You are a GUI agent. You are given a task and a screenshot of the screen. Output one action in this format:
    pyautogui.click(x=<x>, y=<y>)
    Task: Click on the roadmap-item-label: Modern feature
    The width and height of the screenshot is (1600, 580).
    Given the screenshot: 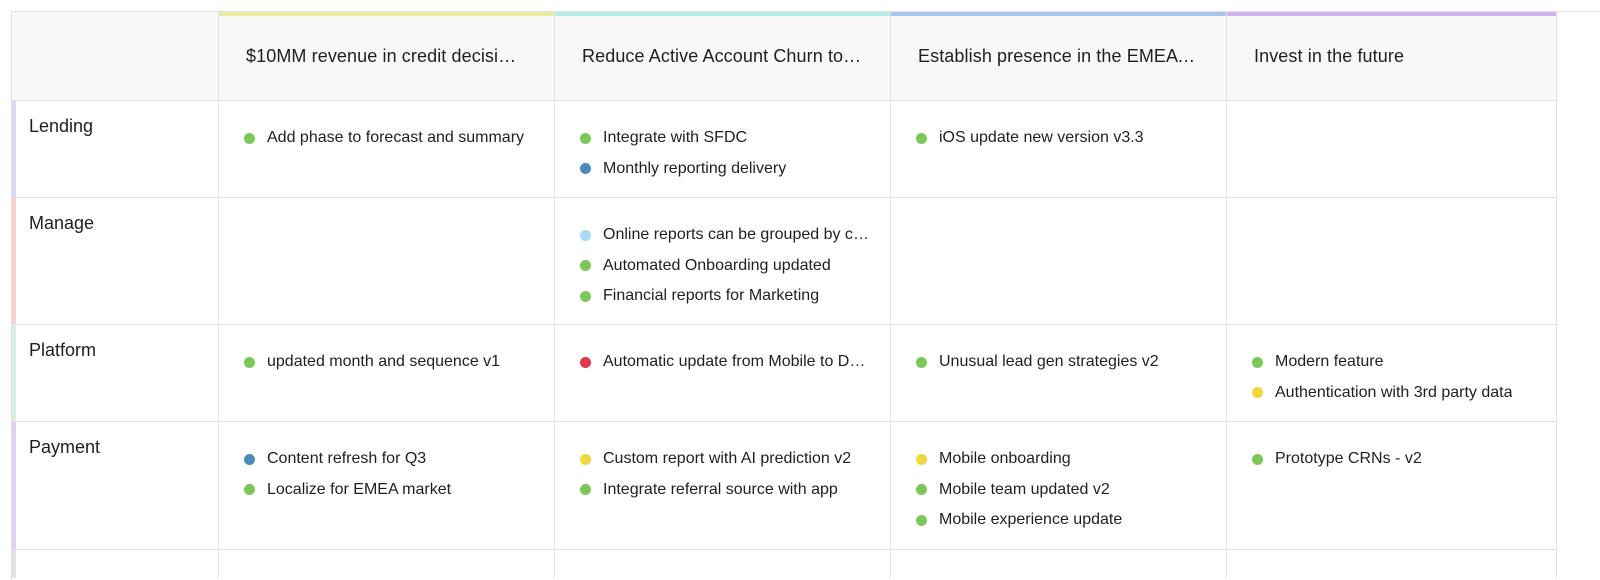 What is the action you would take?
    pyautogui.click(x=1329, y=362)
    